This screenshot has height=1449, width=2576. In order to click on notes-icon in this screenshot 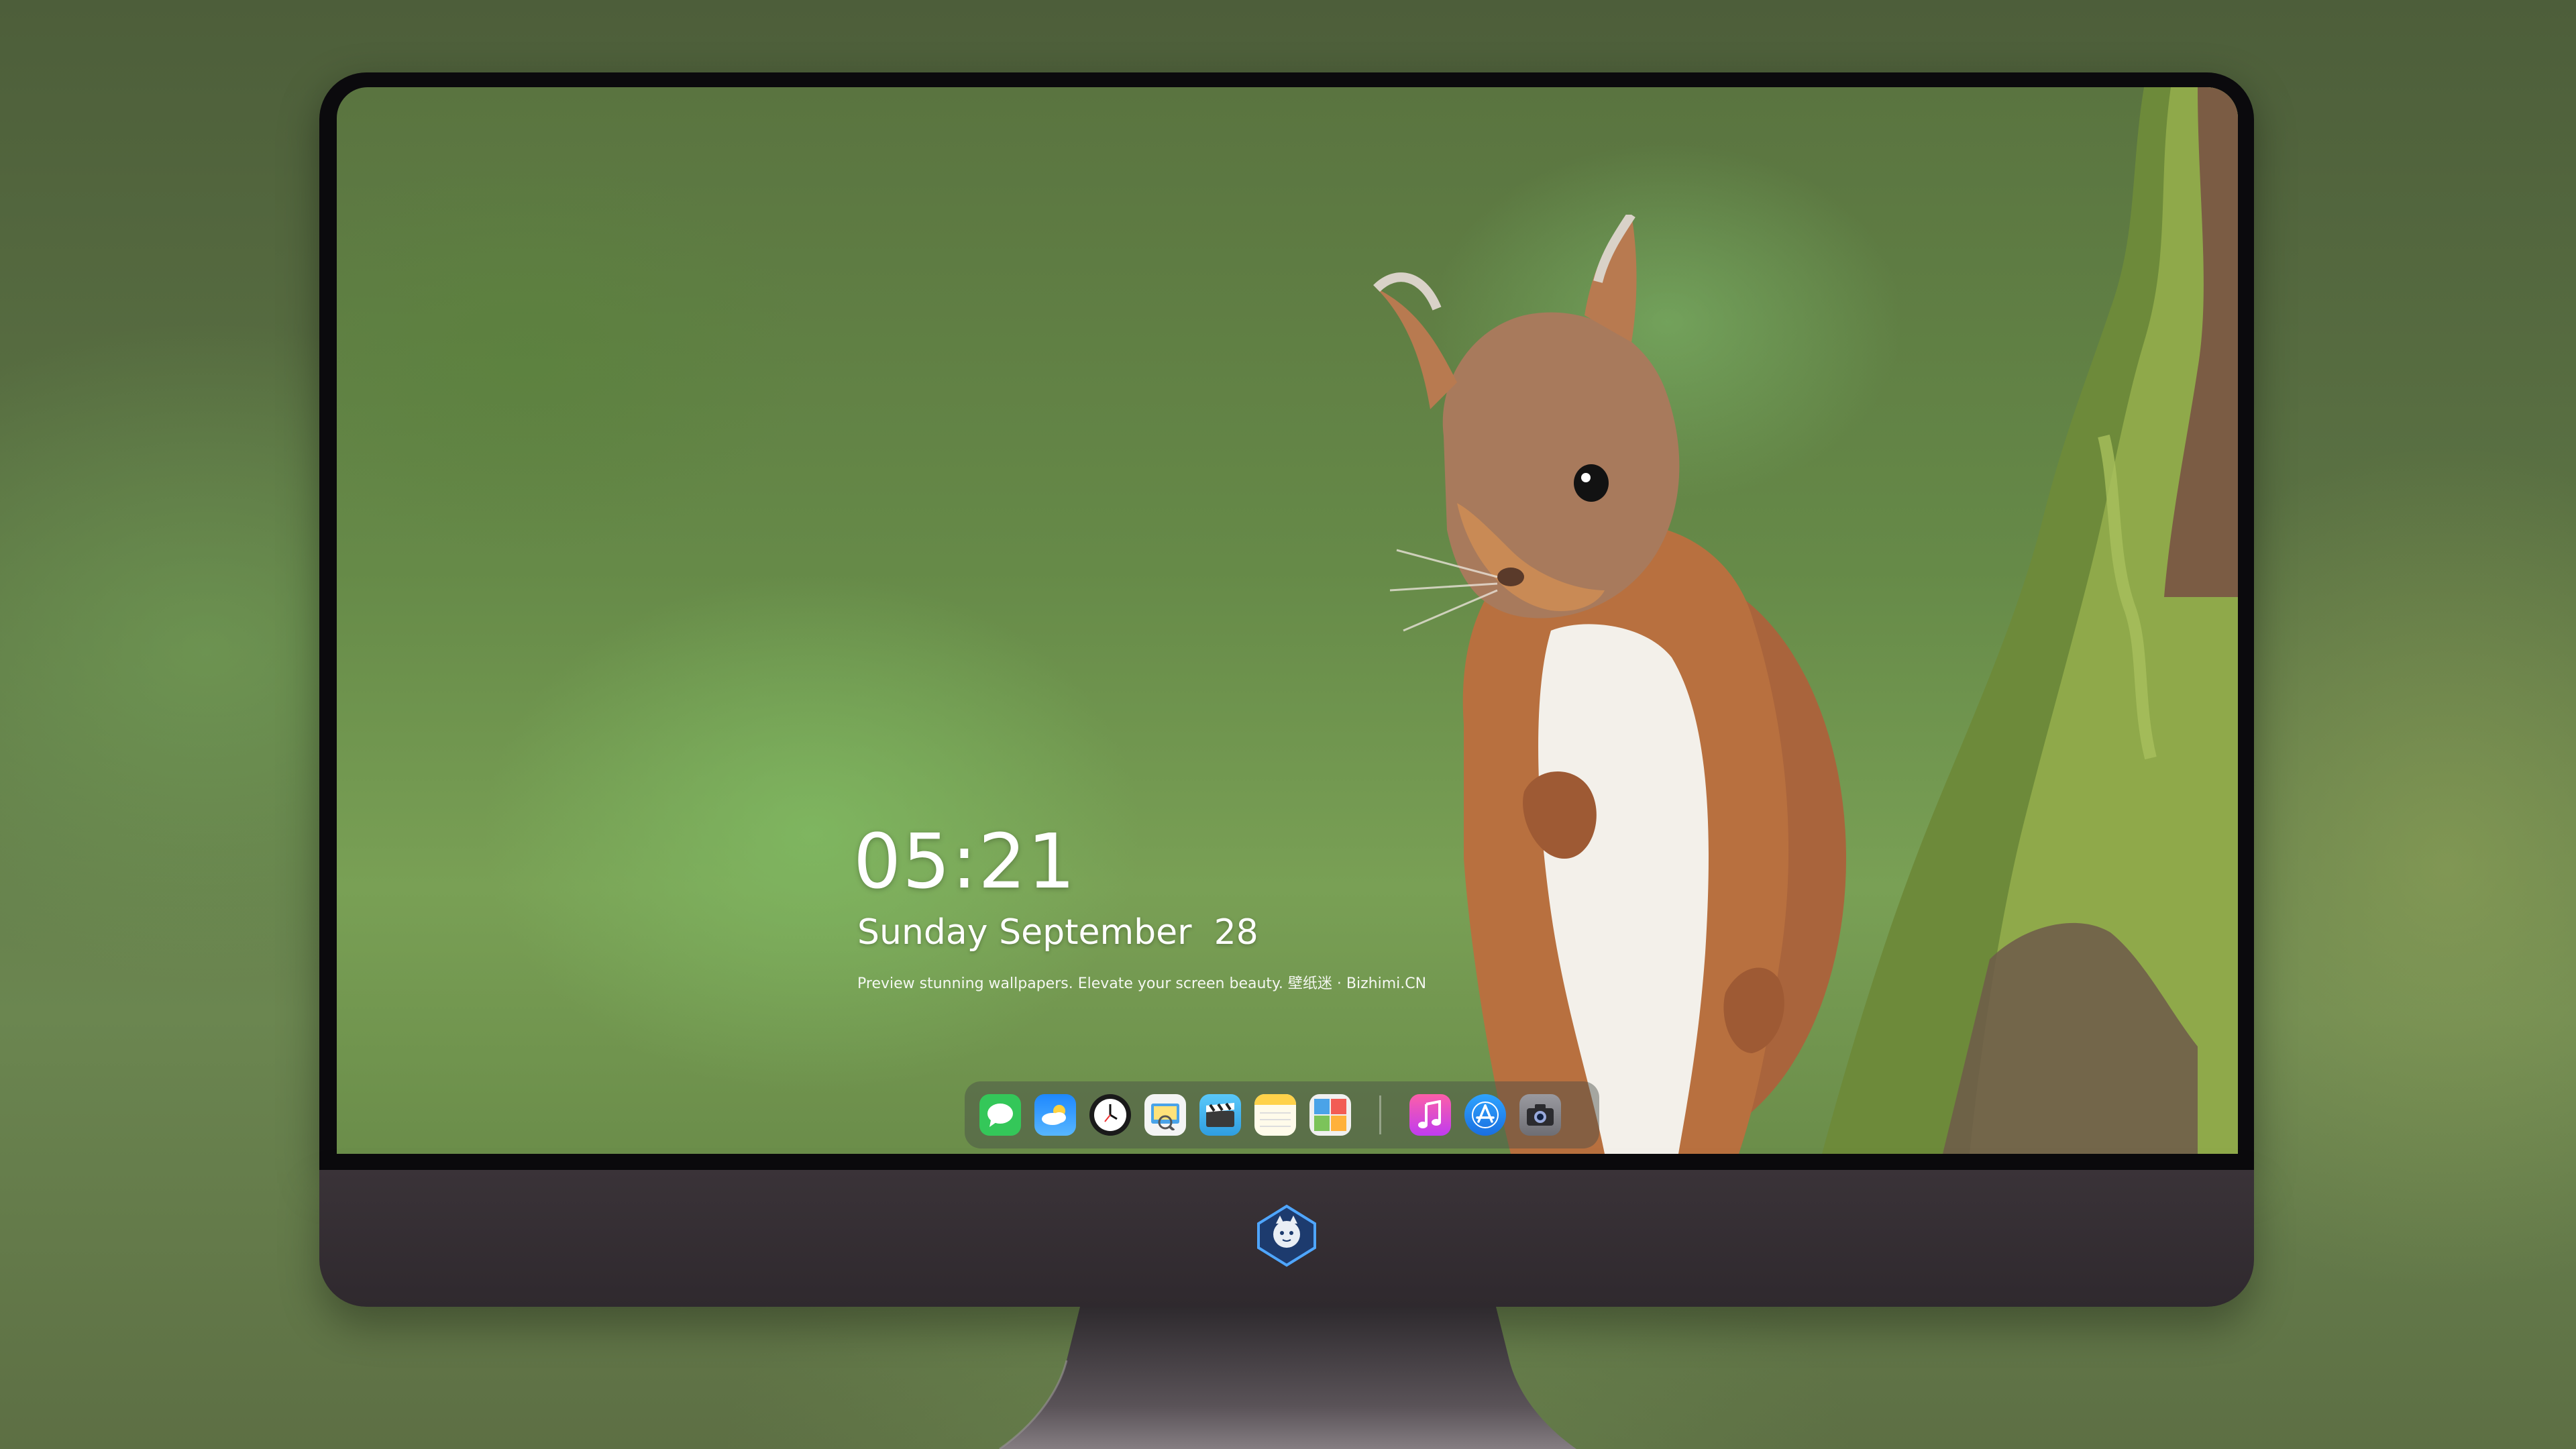, I will do `click(1275, 1115)`.